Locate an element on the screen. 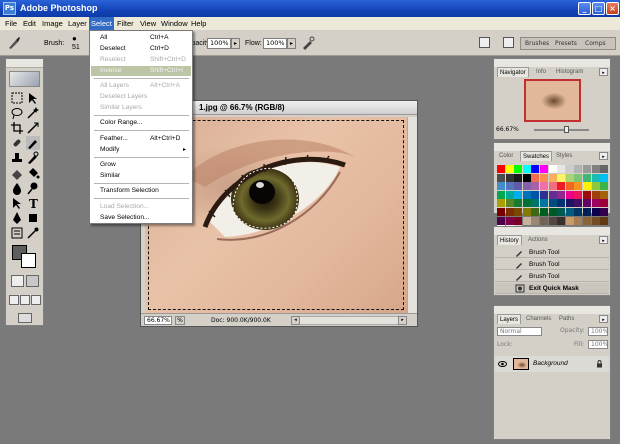 This screenshot has width=620, height=444. paint-bucket-tool-icon is located at coordinates (33, 173).